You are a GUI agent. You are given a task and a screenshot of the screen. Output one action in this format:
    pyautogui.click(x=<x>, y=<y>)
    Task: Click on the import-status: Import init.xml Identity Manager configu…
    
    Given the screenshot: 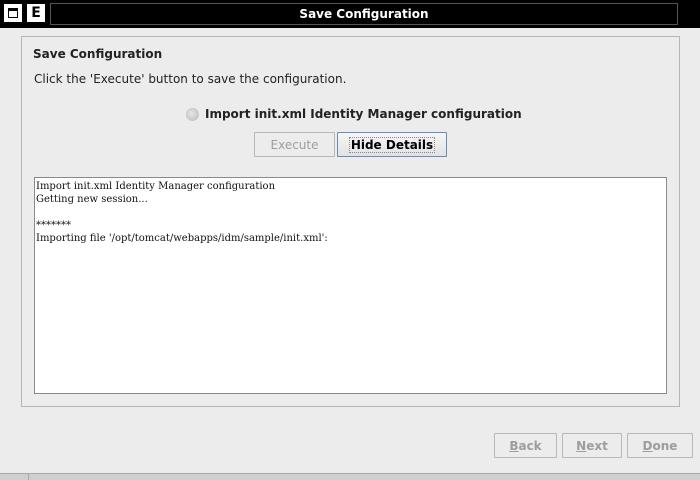 What is the action you would take?
    pyautogui.click(x=354, y=114)
    